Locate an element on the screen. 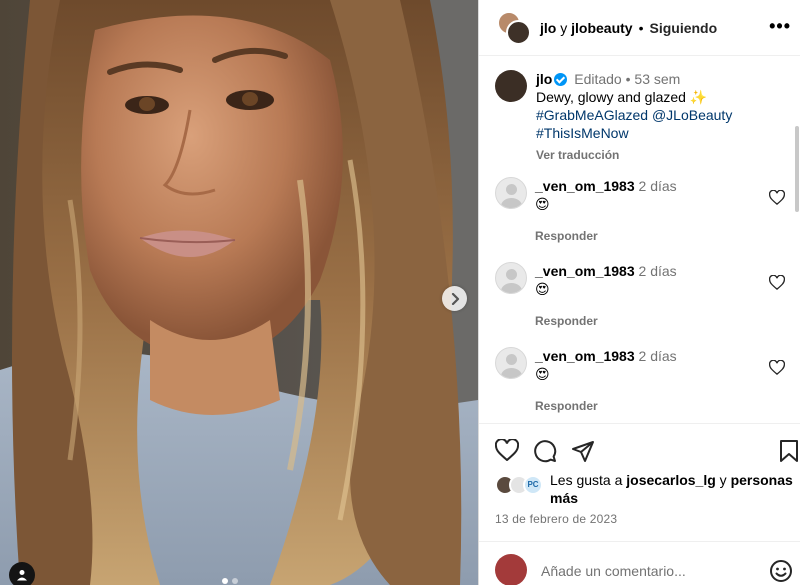 This screenshot has height=585, width=800. avatar: PC is located at coordinates (533, 485).